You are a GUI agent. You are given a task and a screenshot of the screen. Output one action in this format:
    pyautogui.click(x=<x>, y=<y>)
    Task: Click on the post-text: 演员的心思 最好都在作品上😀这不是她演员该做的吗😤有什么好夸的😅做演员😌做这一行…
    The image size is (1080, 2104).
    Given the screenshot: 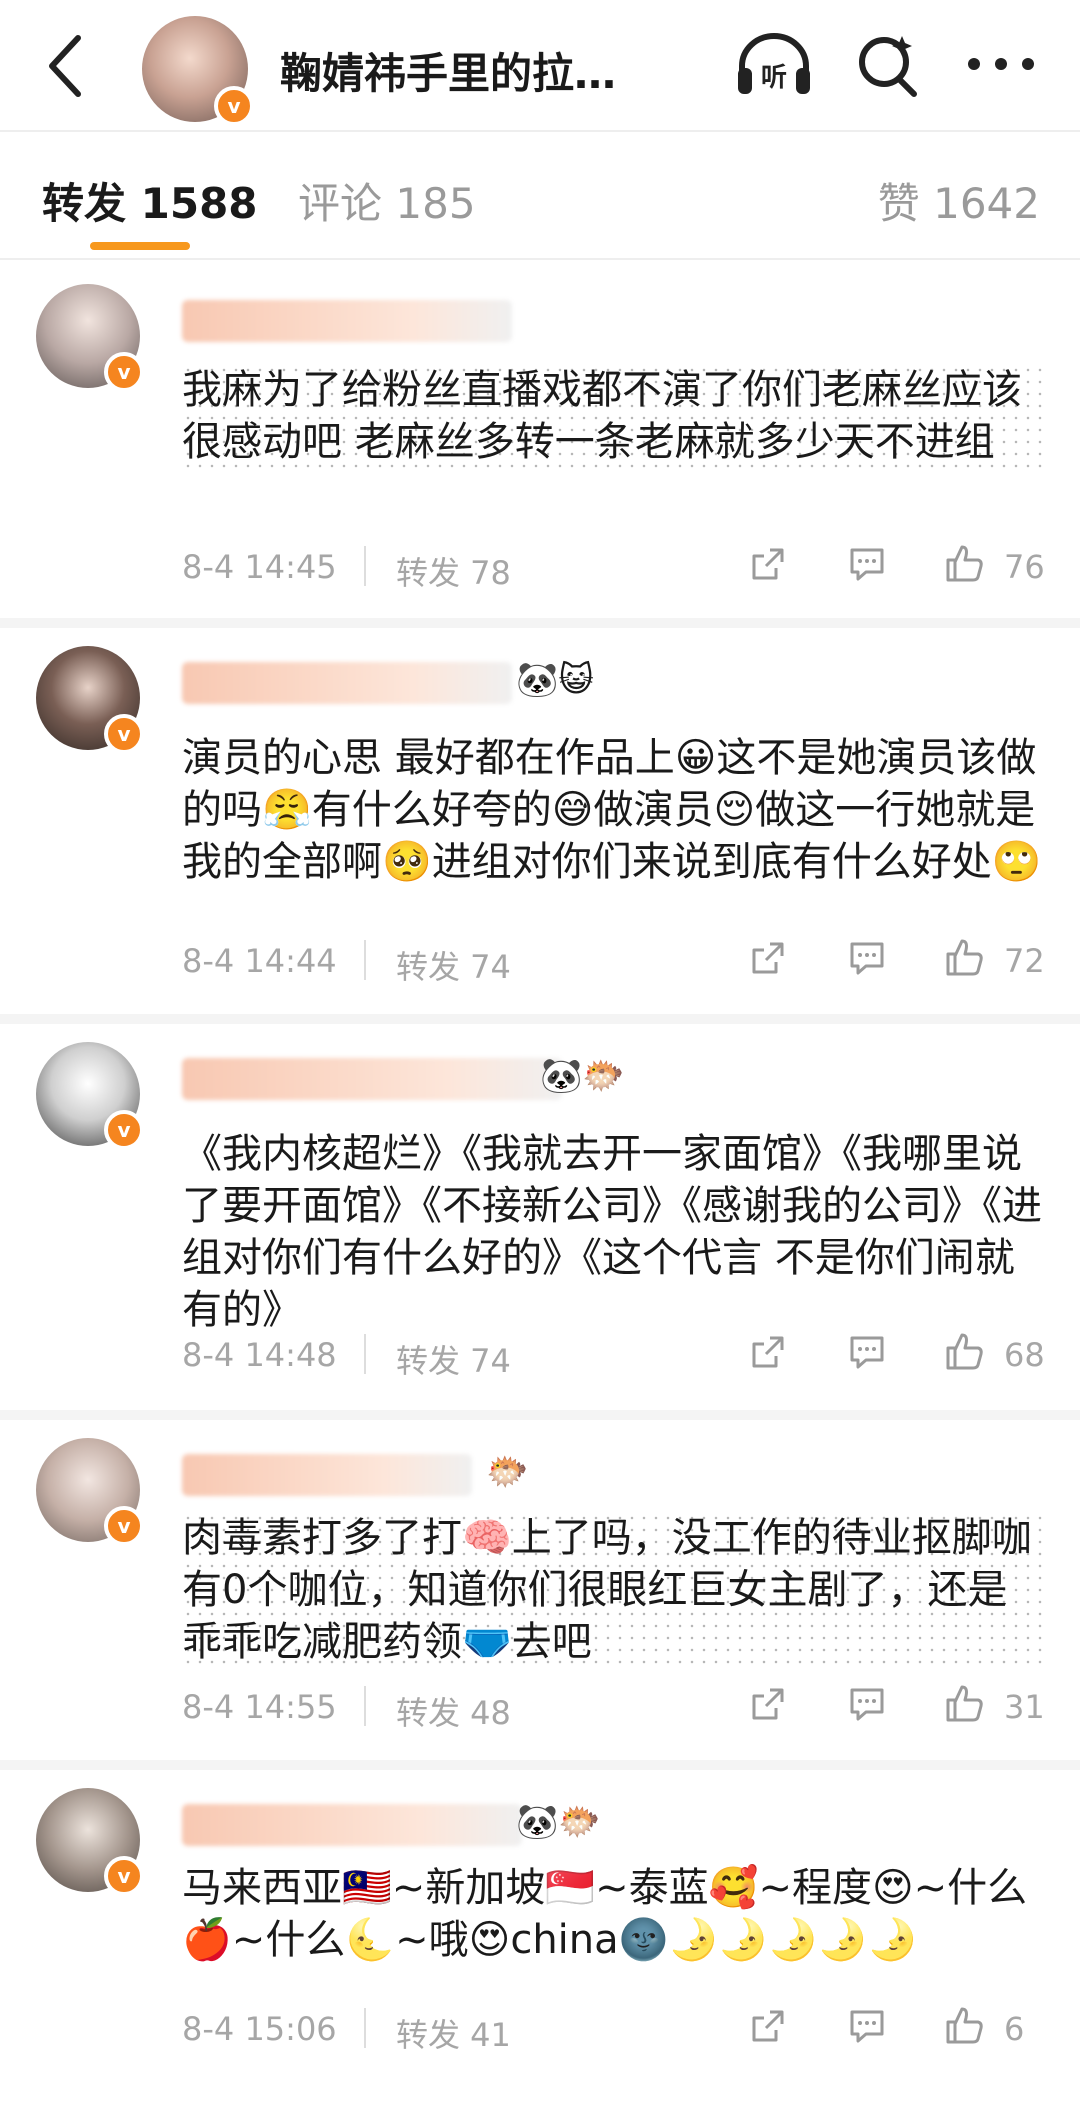 What is the action you would take?
    pyautogui.click(x=612, y=810)
    